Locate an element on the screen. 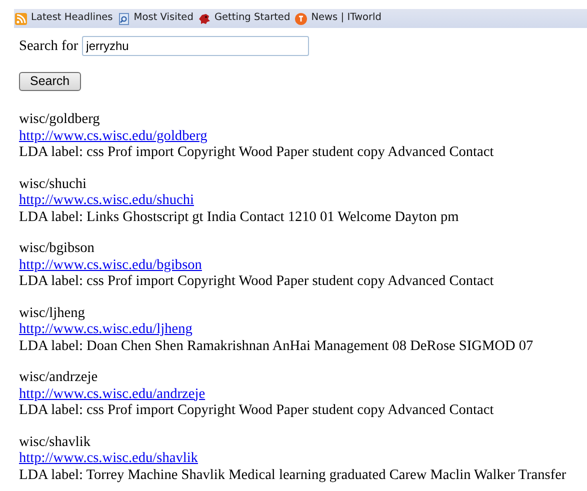  result-link: http://www.cs.wisc.edu/shuchi is located at coordinates (106, 200).